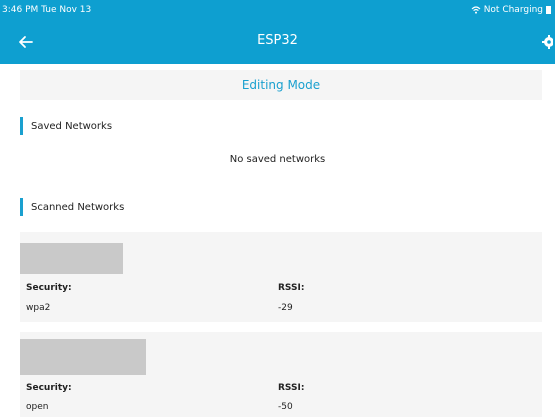  What do you see at coordinates (548, 10) in the screenshot?
I see `battery-icon` at bounding box center [548, 10].